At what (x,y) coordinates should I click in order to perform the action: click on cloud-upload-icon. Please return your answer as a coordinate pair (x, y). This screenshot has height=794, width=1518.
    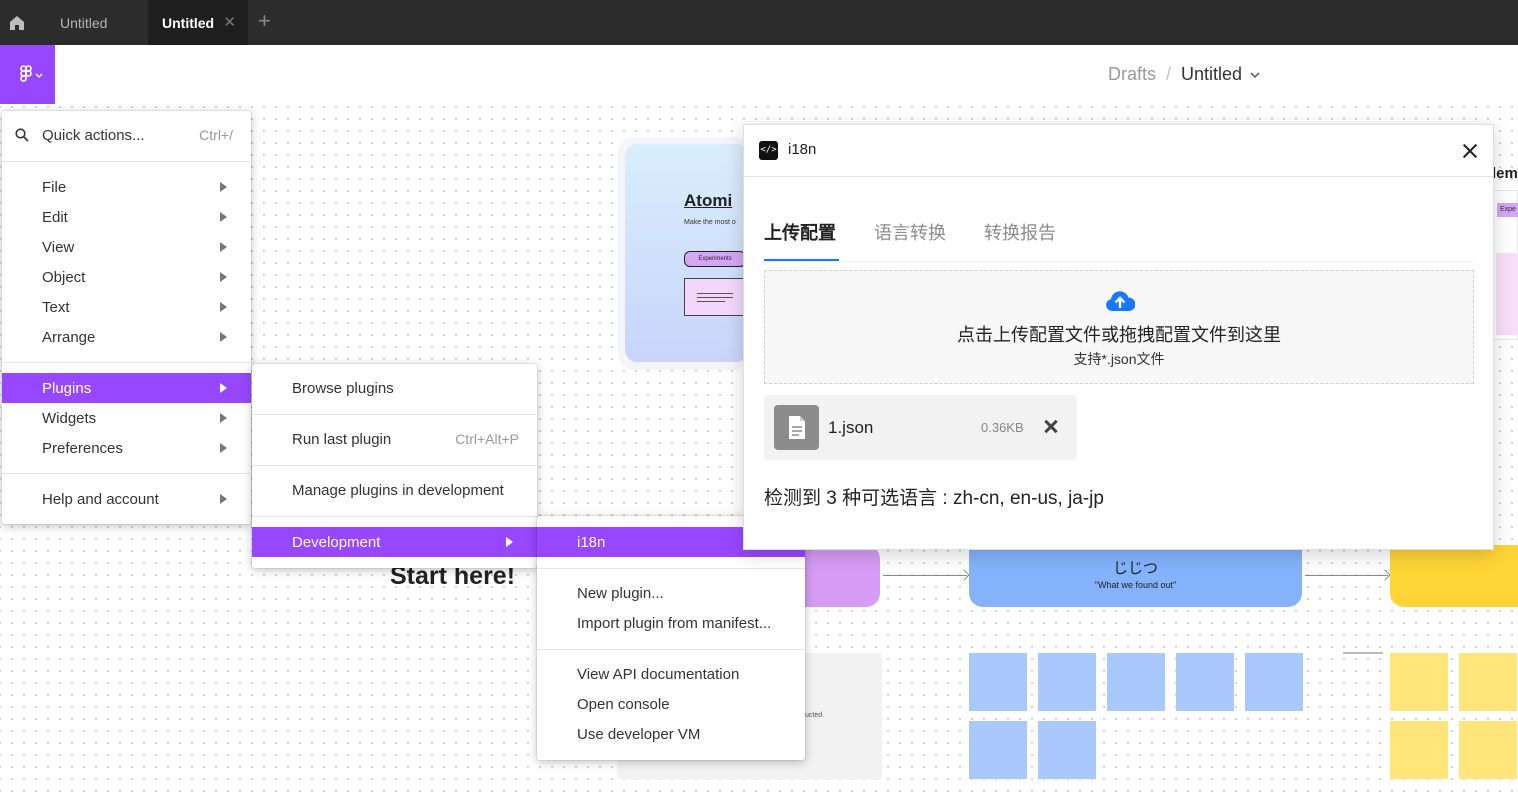
    Looking at the image, I should click on (1120, 301).